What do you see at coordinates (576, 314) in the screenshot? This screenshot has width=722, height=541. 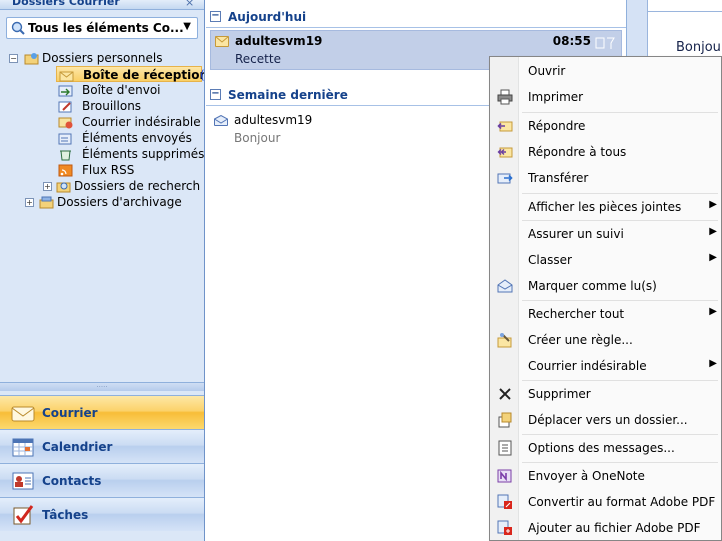 I see `menu-item-label: Rechercher tout` at bounding box center [576, 314].